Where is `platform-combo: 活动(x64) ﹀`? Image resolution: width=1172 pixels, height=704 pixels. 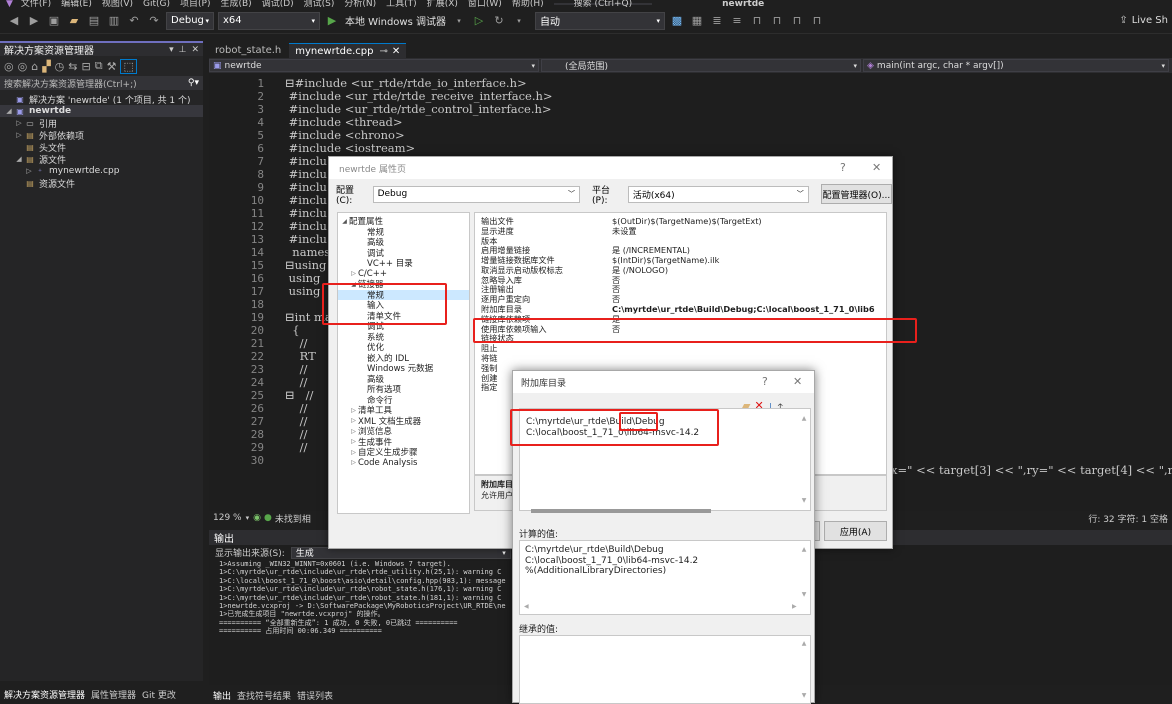
platform-combo: 活动(x64) ﹀ is located at coordinates (718, 194).